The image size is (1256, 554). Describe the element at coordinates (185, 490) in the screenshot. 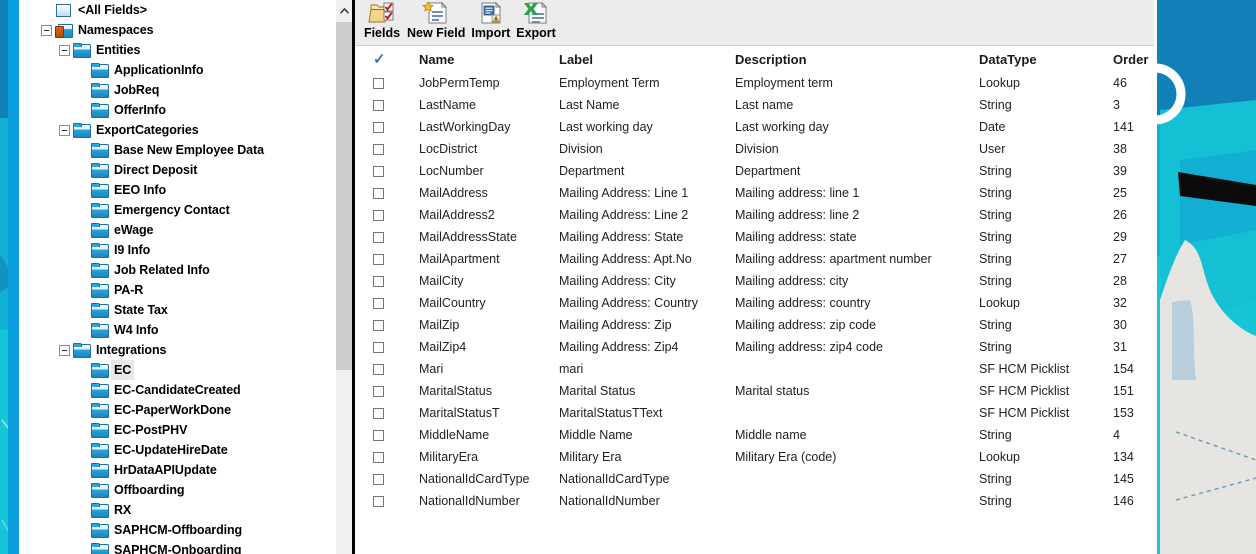

I see `tree-item-offboarding: Offboarding` at that location.